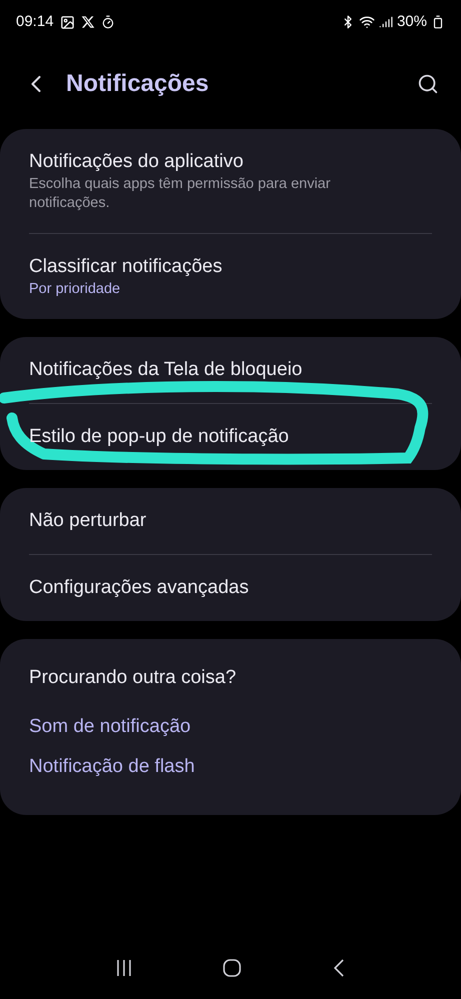 This screenshot has width=461, height=999. I want to click on setting-item: Notificações da Tela de bloqueio, so click(230, 370).